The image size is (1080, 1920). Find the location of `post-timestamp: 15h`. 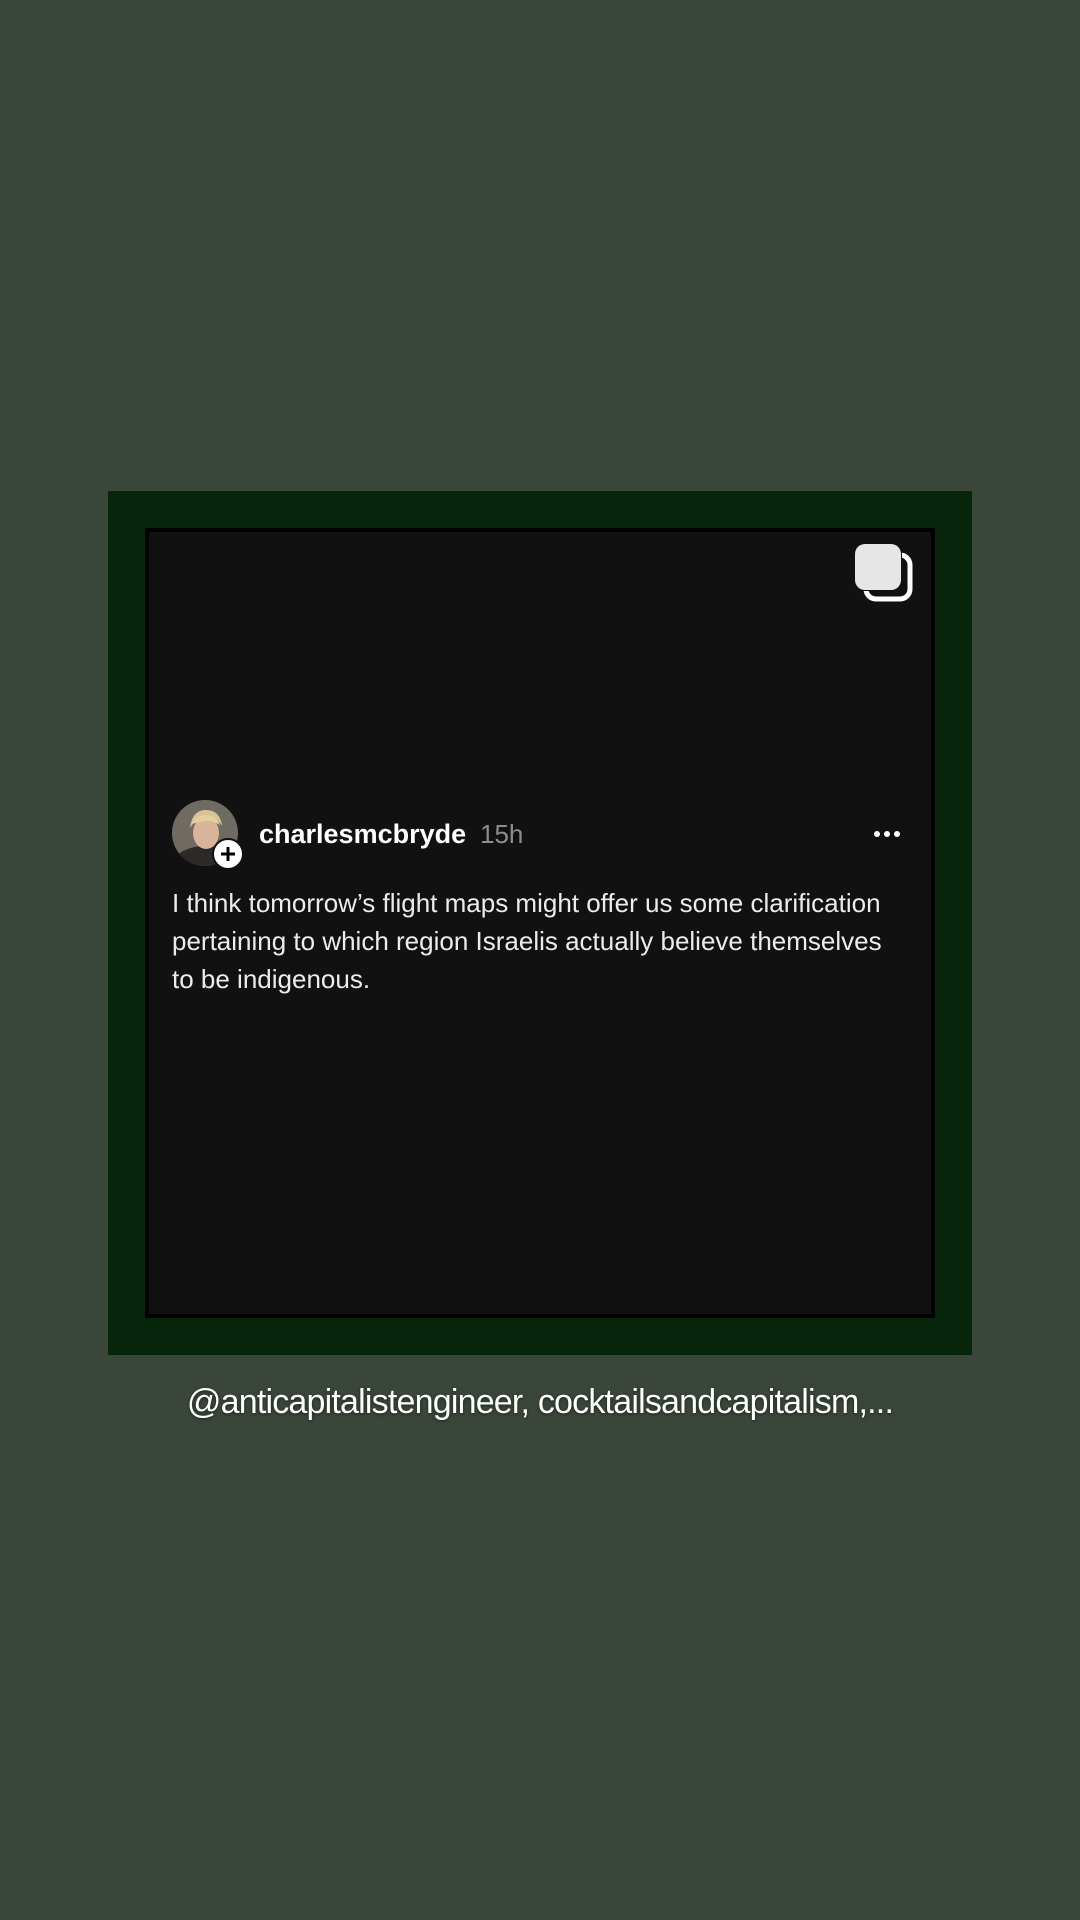

post-timestamp: 15h is located at coordinates (502, 834).